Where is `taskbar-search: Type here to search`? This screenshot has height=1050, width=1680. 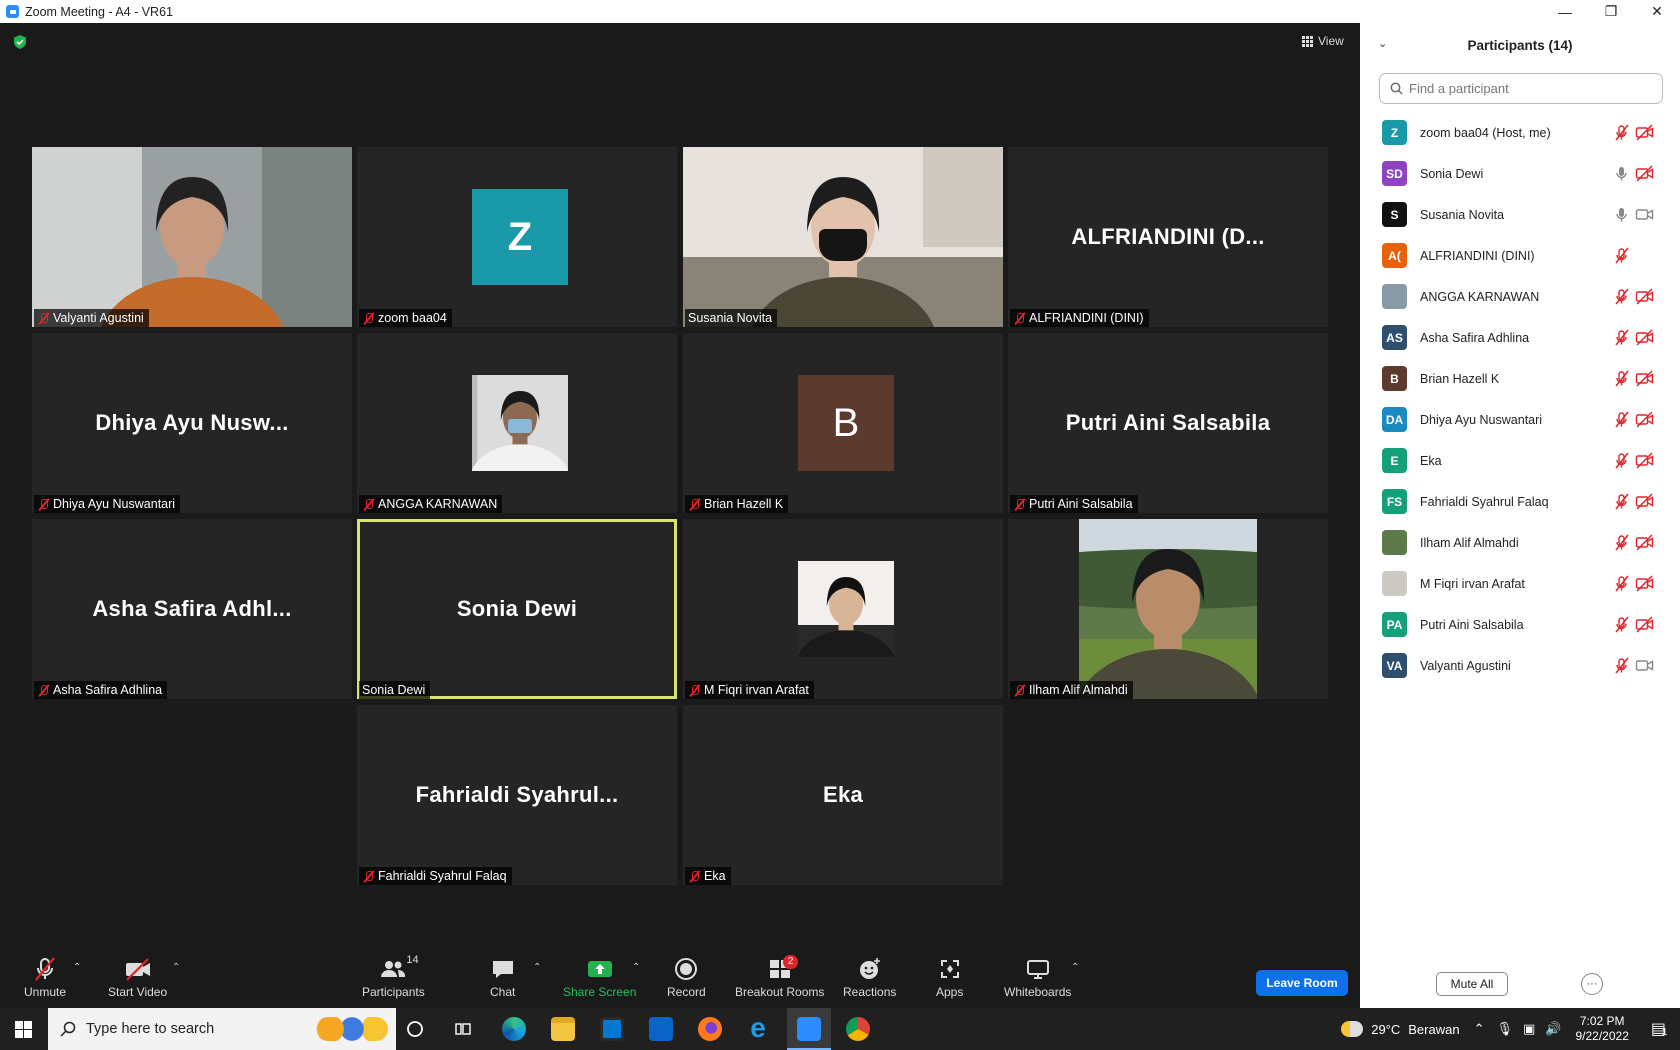 taskbar-search: Type here to search is located at coordinates (222, 1029).